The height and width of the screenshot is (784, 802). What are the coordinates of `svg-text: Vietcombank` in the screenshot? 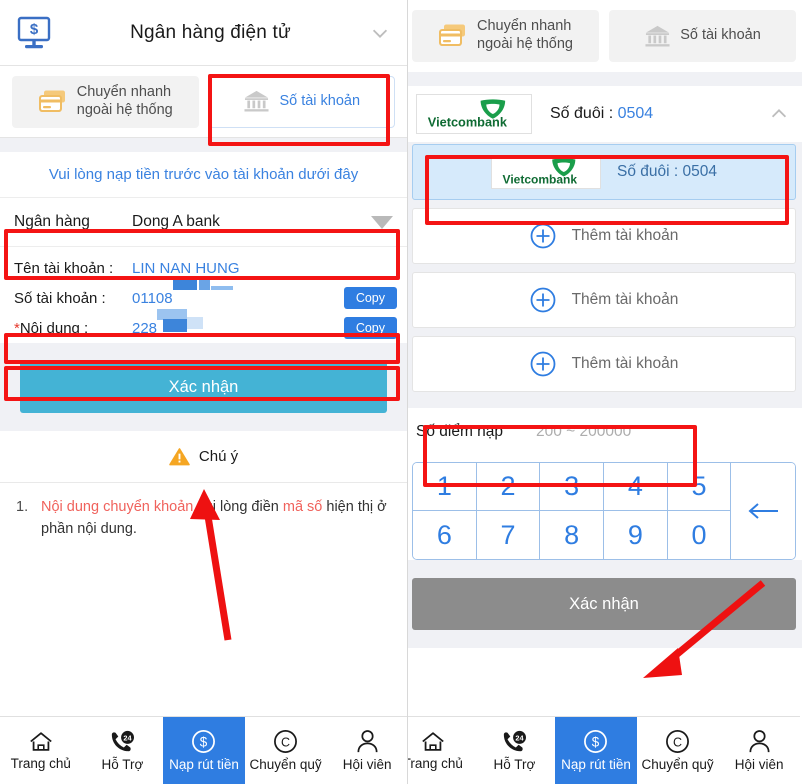 It's located at (468, 121).